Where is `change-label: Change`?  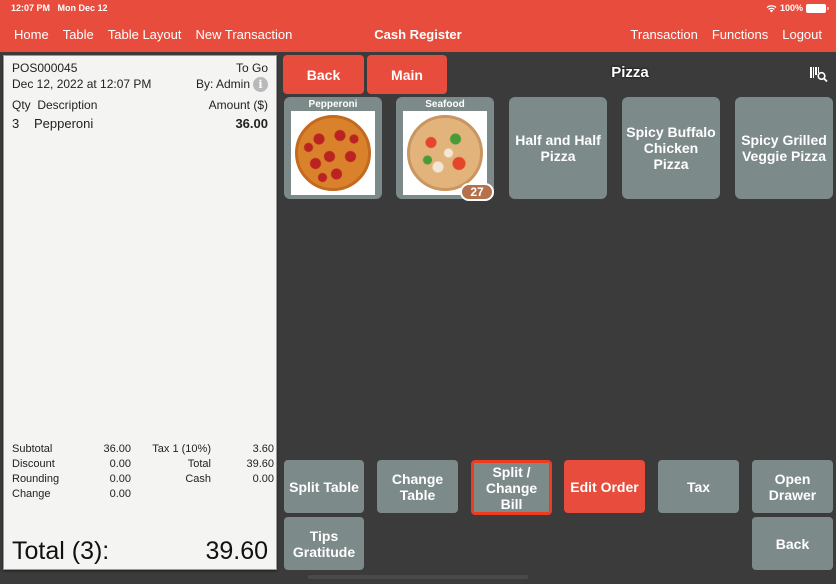
change-label: Change is located at coordinates (31, 494).